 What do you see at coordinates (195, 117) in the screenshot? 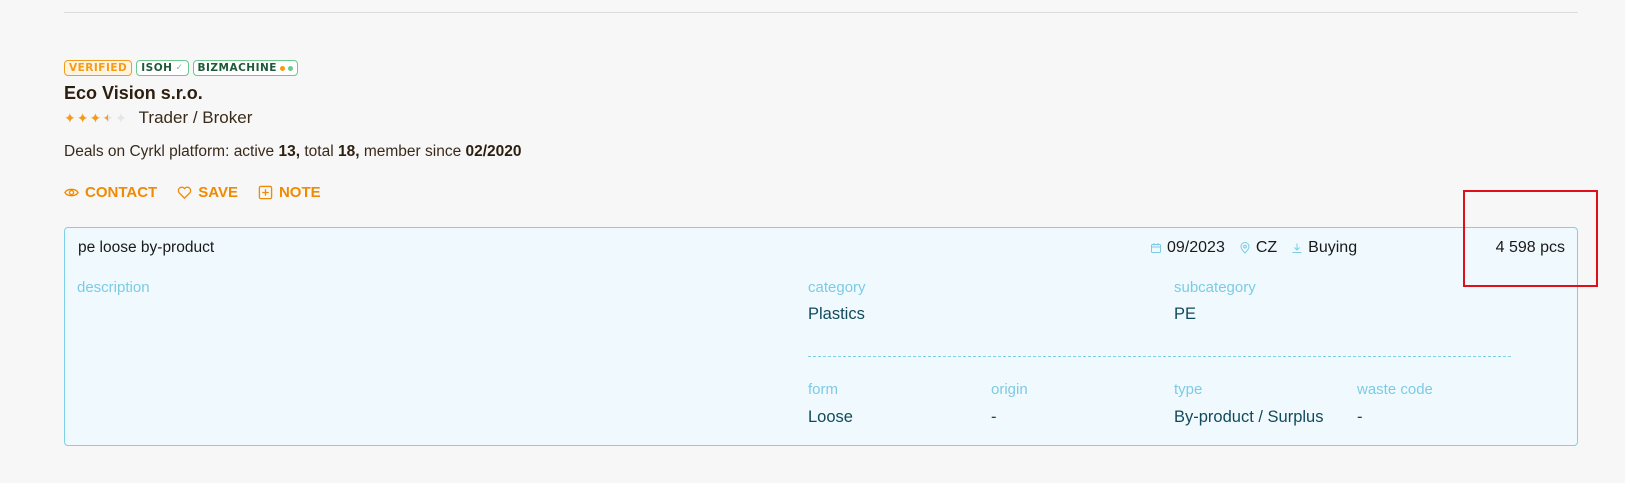
I see `company-role: Trader / Broker` at bounding box center [195, 117].